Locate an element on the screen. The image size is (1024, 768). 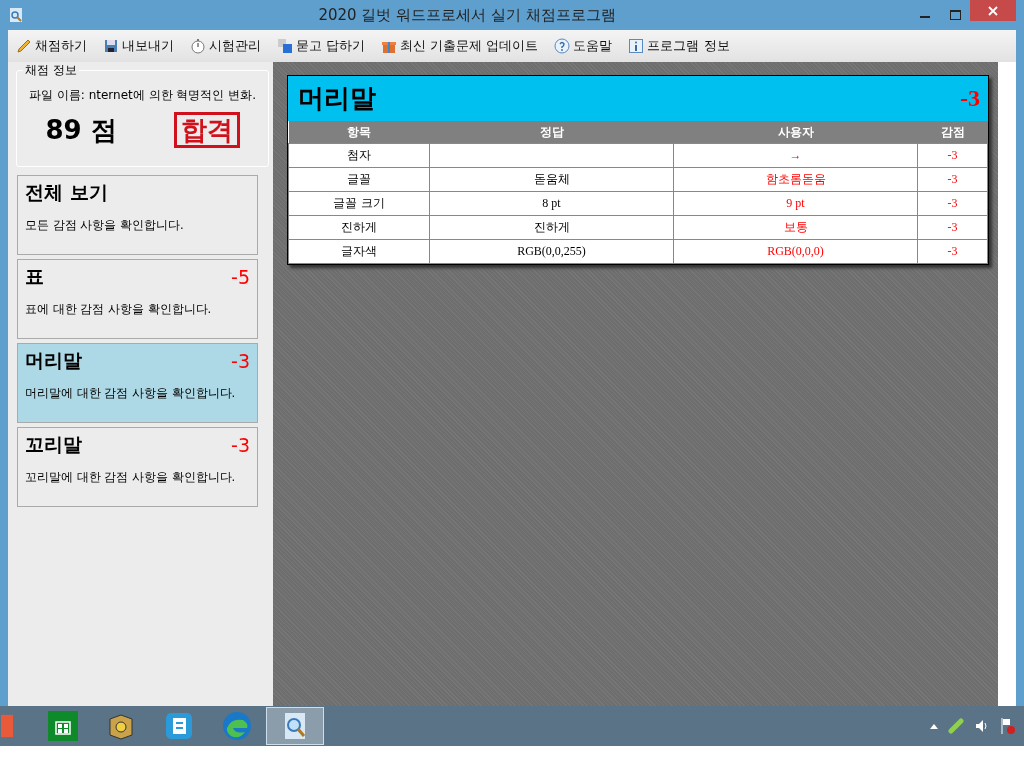
table-cell: 8 pt is located at coordinates (551, 203).